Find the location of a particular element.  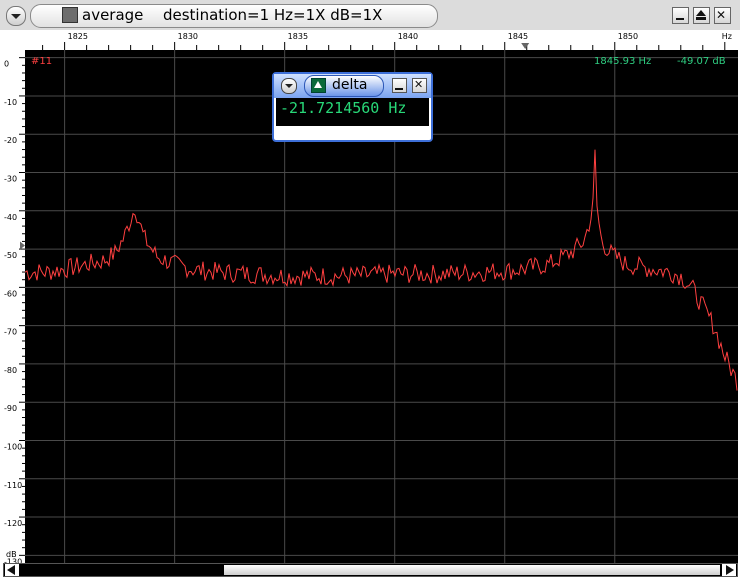

y-tick-label: -30 is located at coordinates (10, 179).